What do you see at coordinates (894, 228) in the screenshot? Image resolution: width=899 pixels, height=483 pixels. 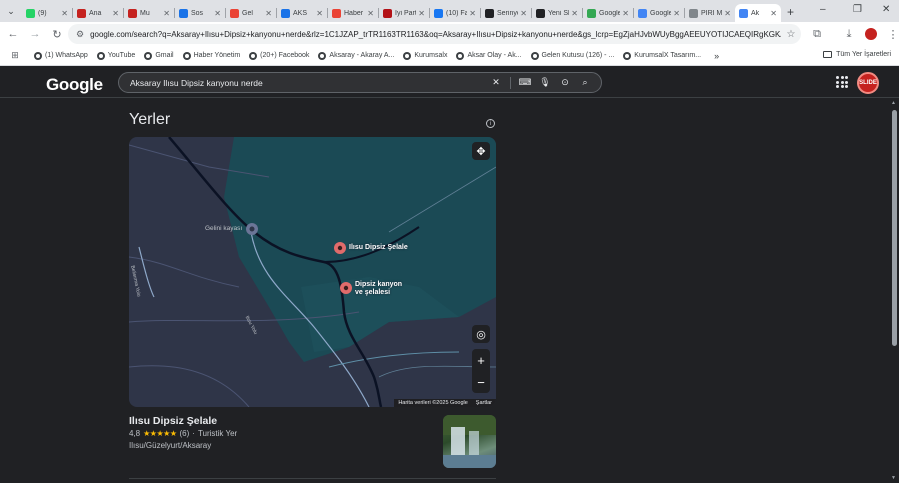 I see `scrollbar-thumb` at bounding box center [894, 228].